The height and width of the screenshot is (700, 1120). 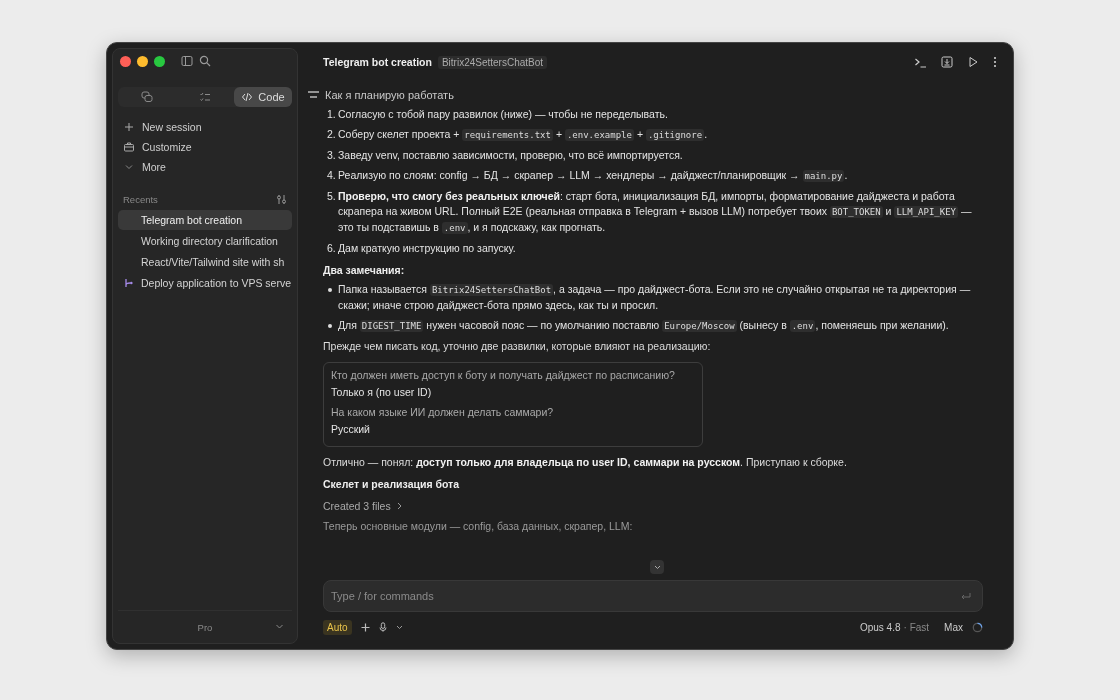 I want to click on minimize-button, so click(x=142, y=61).